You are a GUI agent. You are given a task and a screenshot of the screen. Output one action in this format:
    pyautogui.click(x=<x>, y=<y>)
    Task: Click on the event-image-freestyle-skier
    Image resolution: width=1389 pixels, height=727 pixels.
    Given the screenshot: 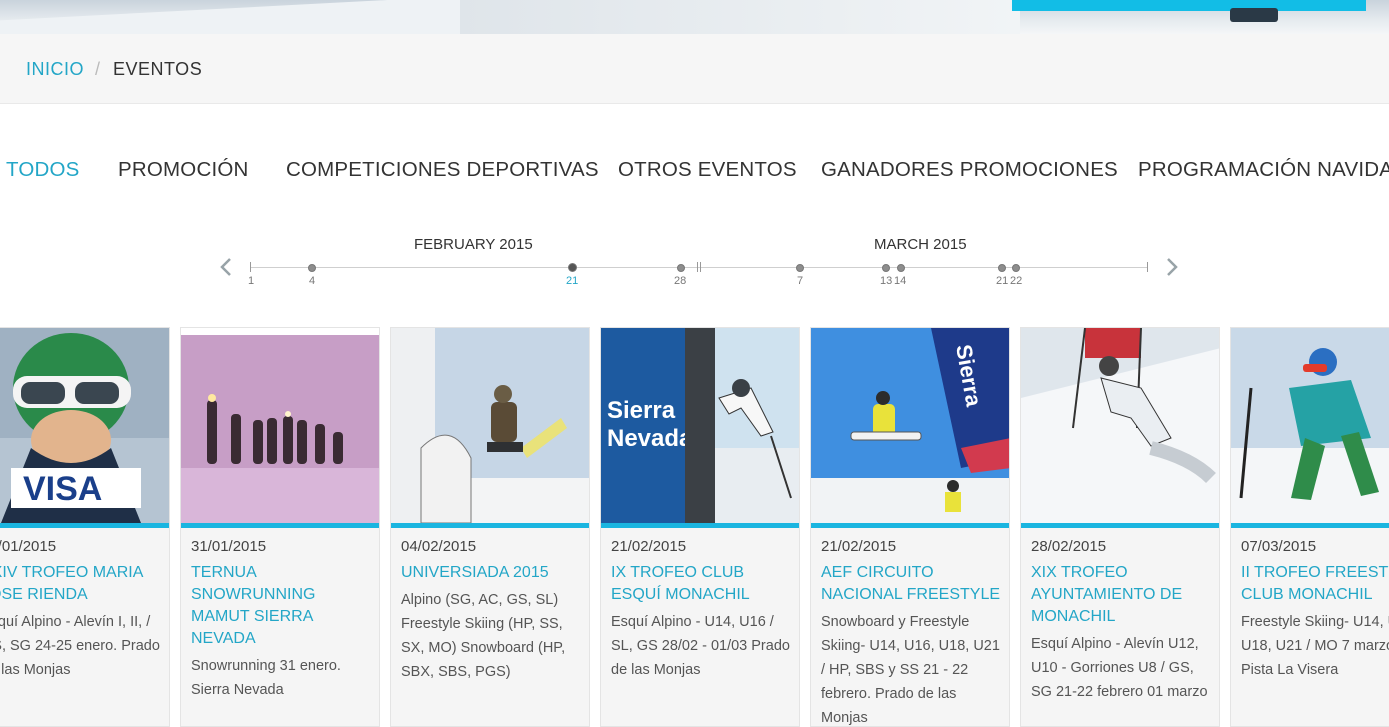 What is the action you would take?
    pyautogui.click(x=1310, y=425)
    